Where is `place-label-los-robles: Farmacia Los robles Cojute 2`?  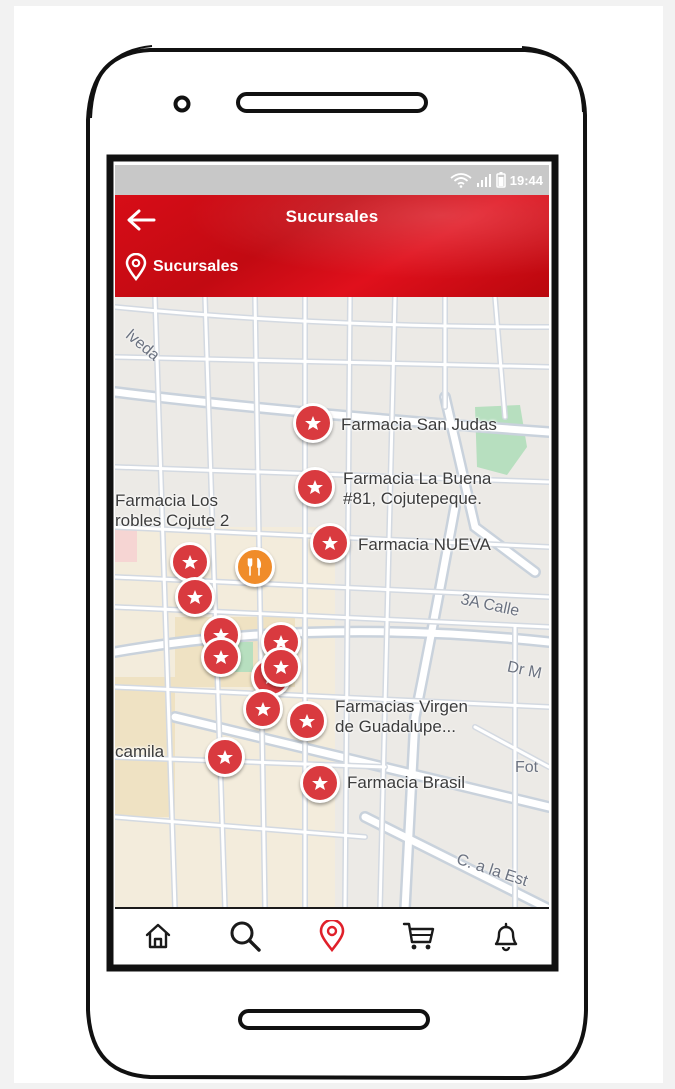 place-label-los-robles: Farmacia Los robles Cojute 2 is located at coordinates (172, 510).